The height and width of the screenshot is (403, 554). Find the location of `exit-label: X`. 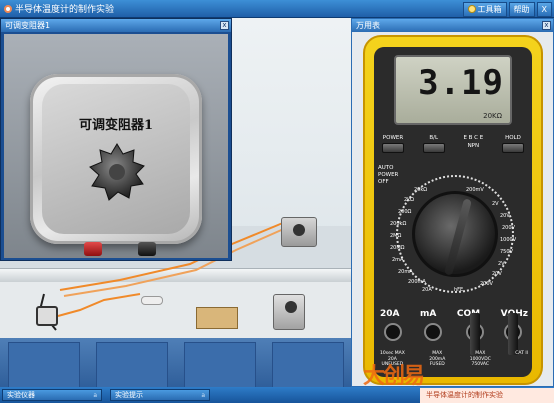

exit-label: X is located at coordinates (544, 9).